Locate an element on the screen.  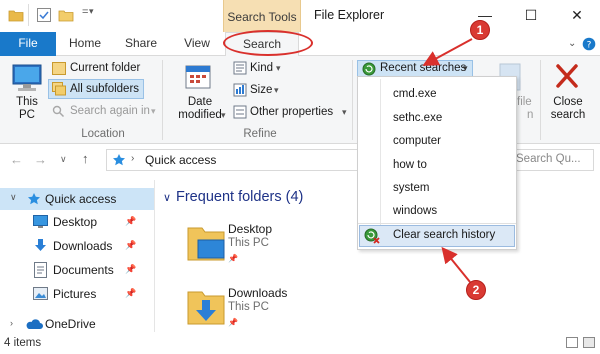
callout-badge-2: 2 is located at coordinates (476, 290).